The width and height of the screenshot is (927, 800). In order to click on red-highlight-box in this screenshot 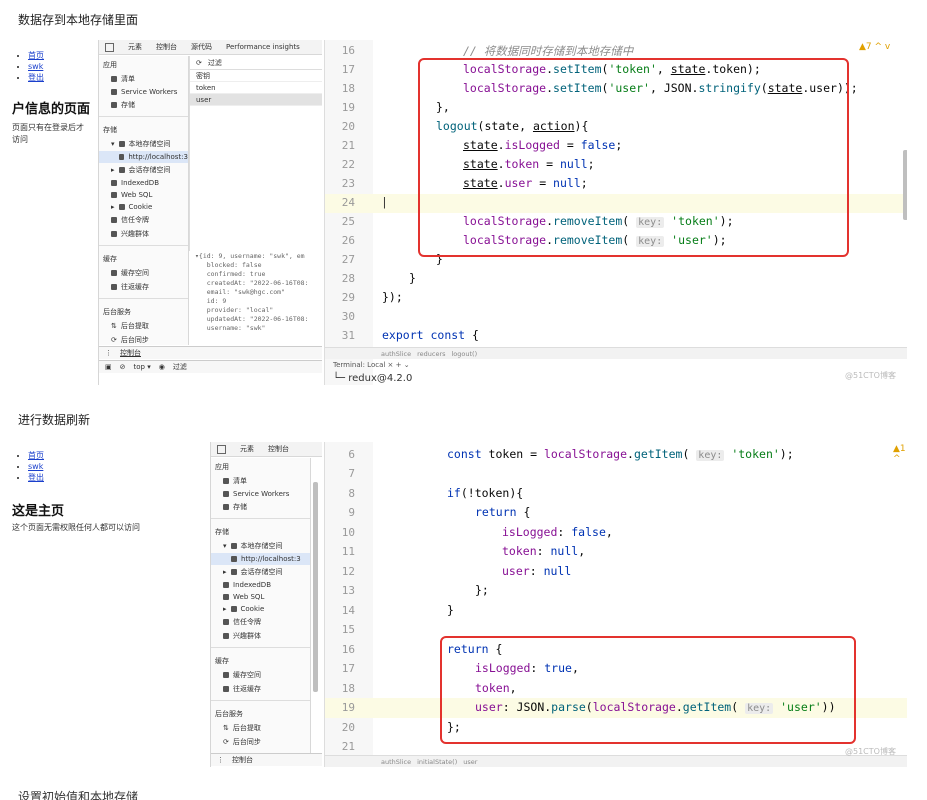, I will do `click(633, 157)`.